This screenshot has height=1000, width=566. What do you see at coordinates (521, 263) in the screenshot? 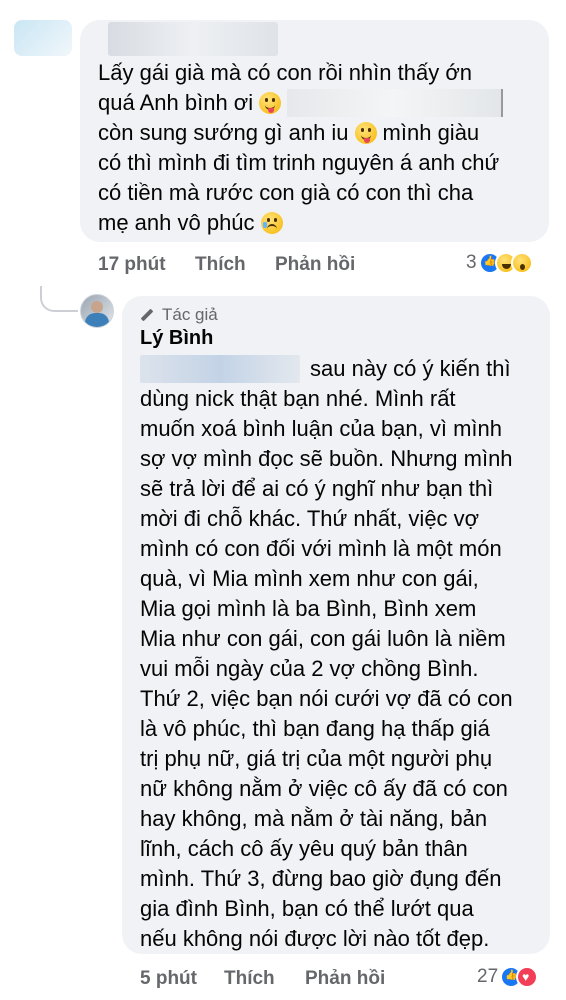
I see `wow-icon` at bounding box center [521, 263].